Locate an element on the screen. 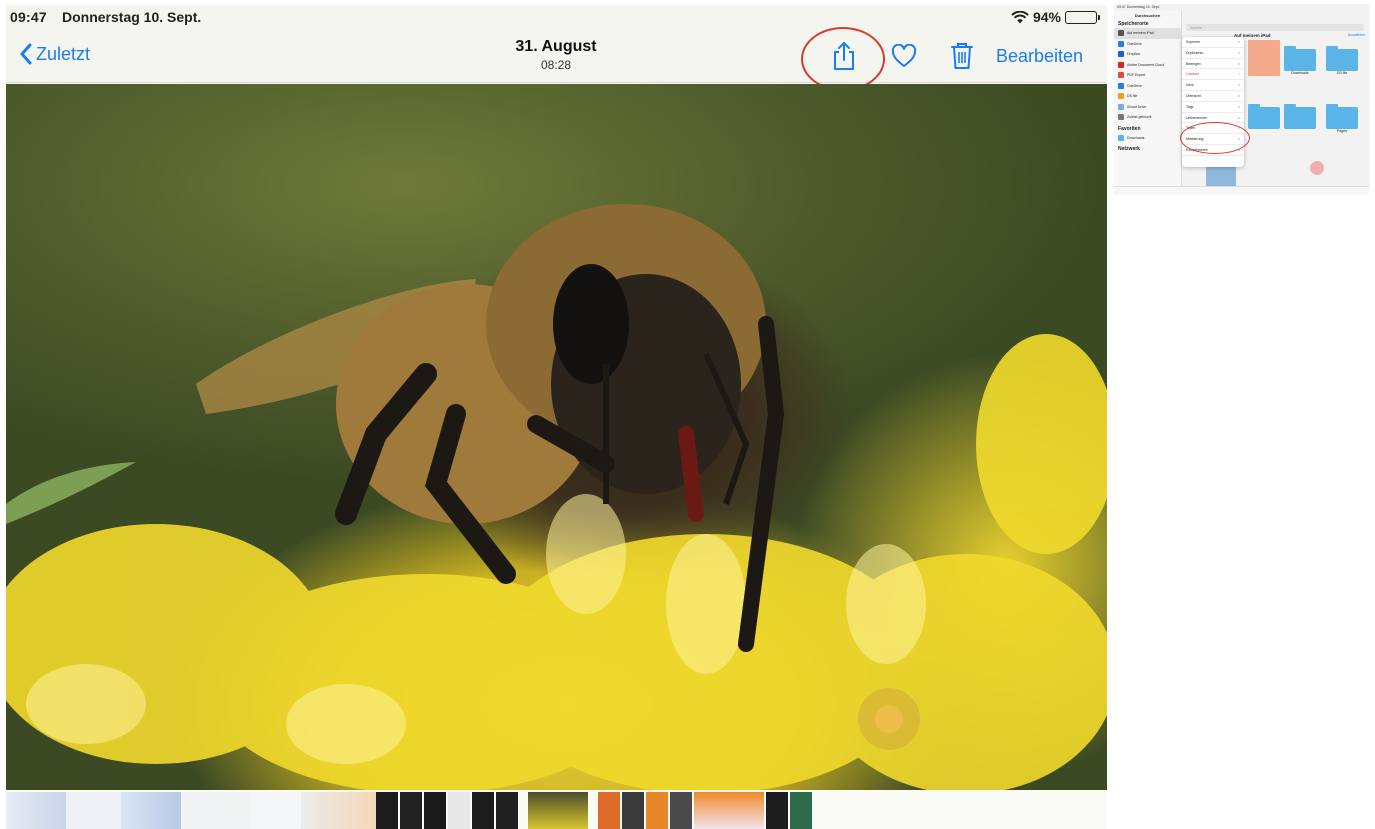 Image resolution: width=1375 pixels, height=829 pixels. inset-menu-item-label: Kopieren is located at coordinates (1193, 42).